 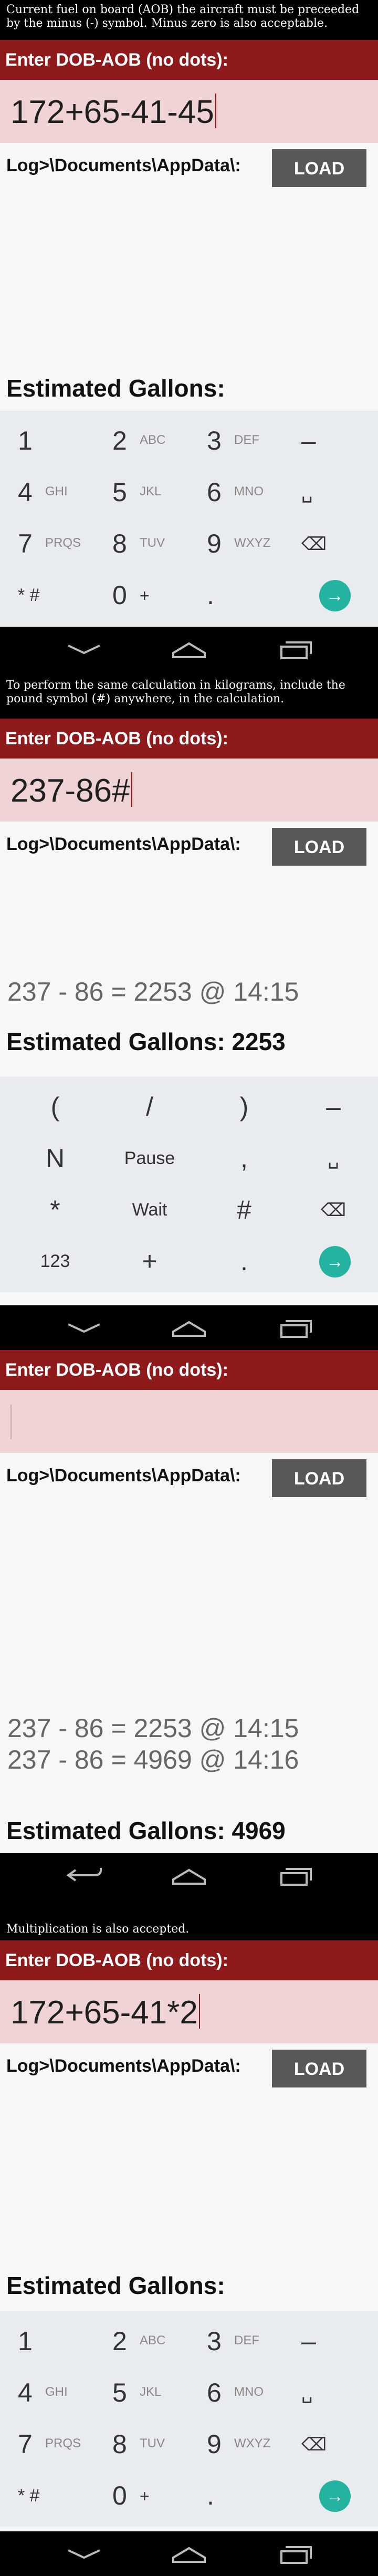 What do you see at coordinates (123, 2066) in the screenshot?
I see `path-label: Log>\Documents\AppData\:` at bounding box center [123, 2066].